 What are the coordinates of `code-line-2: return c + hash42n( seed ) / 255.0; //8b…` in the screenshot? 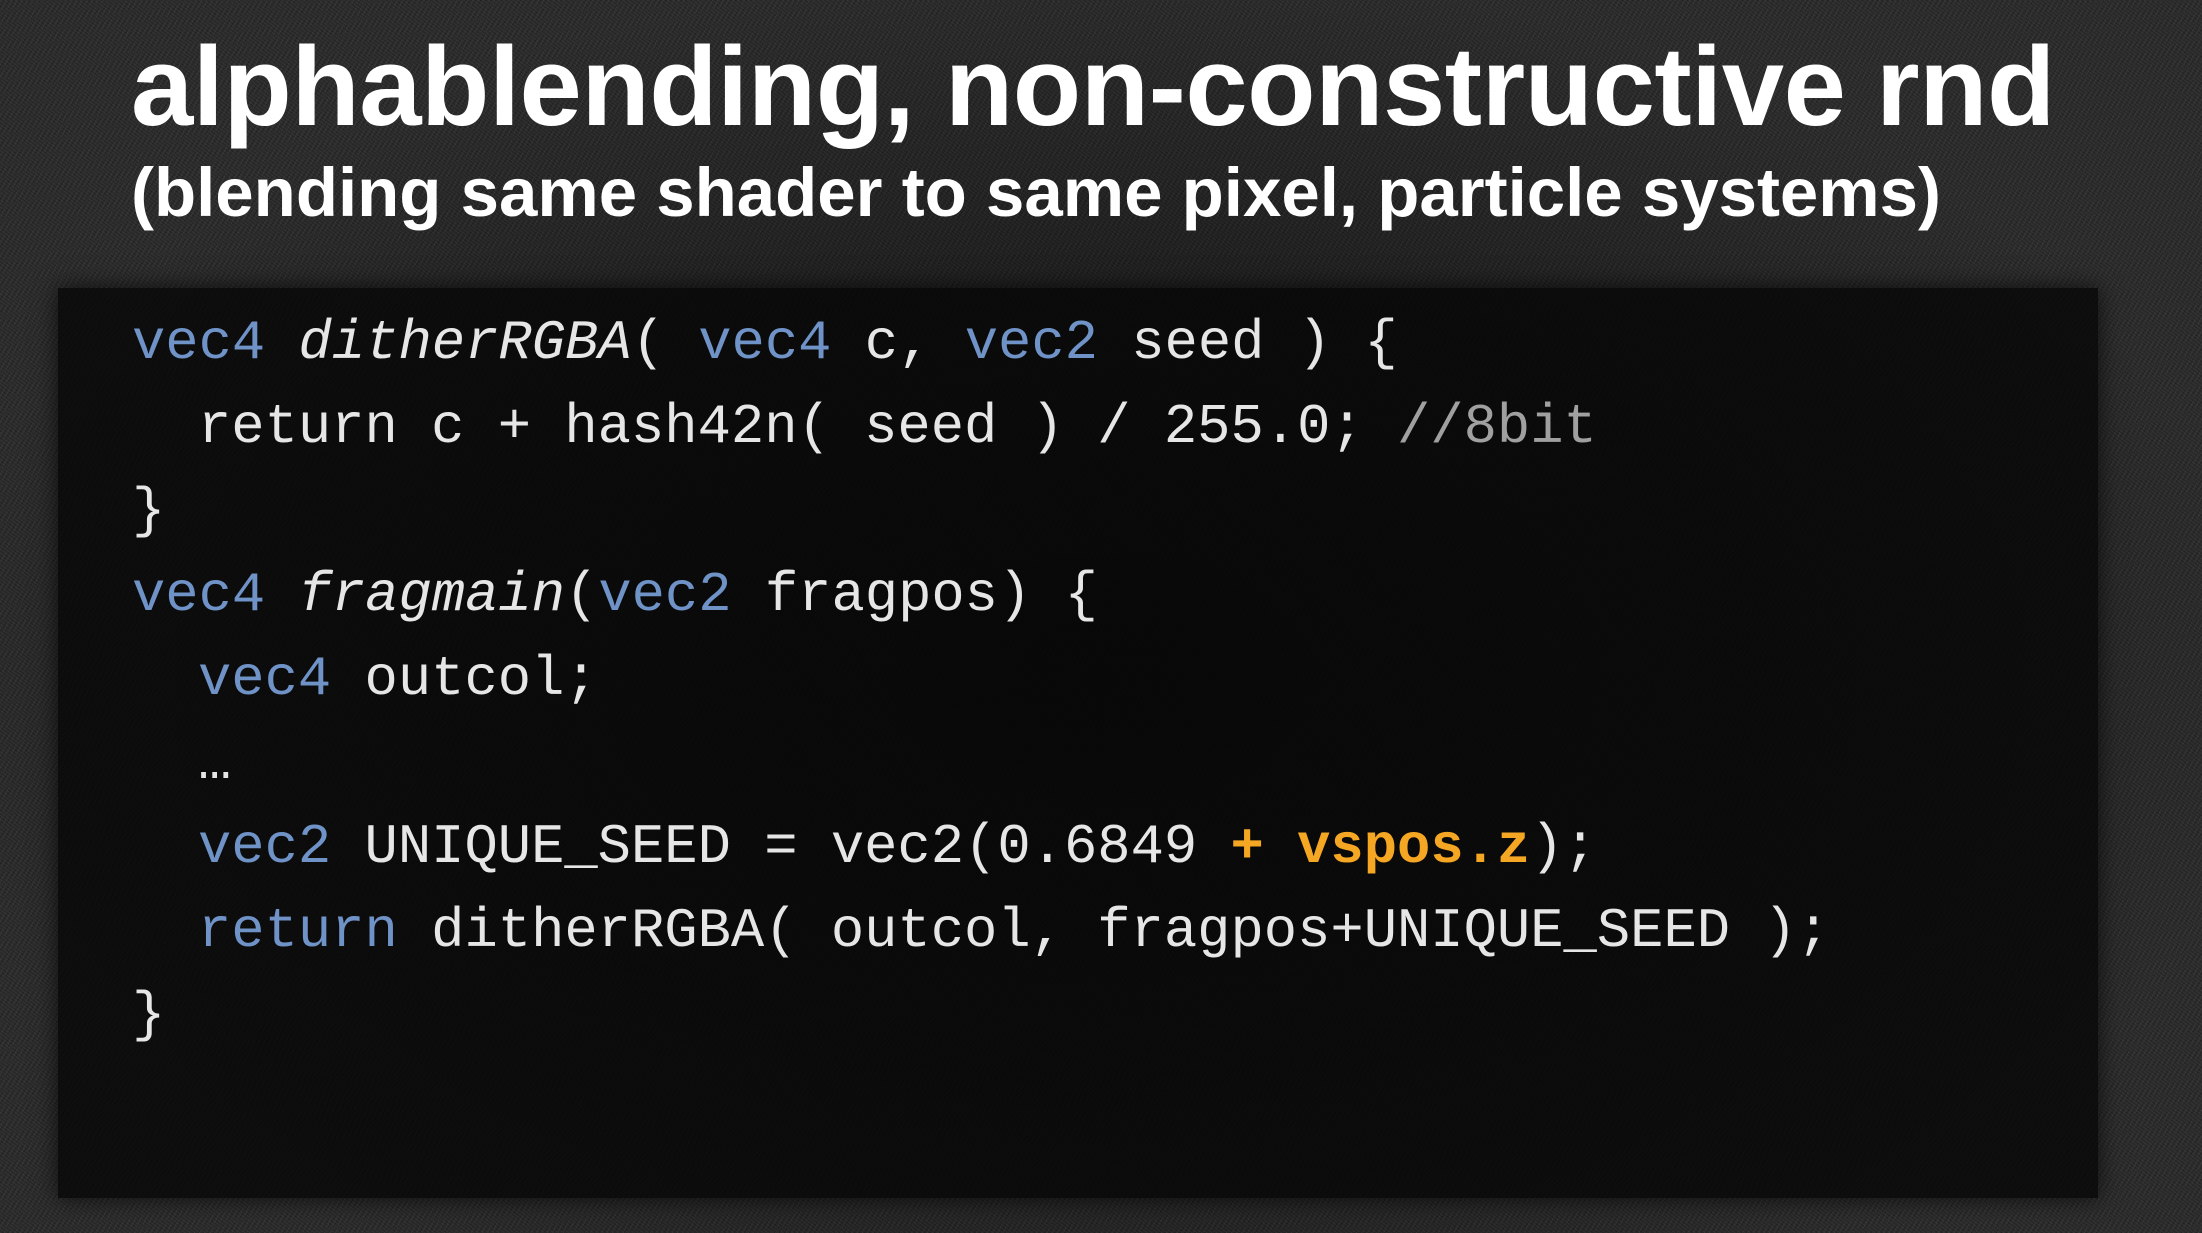 It's located at (897, 428).